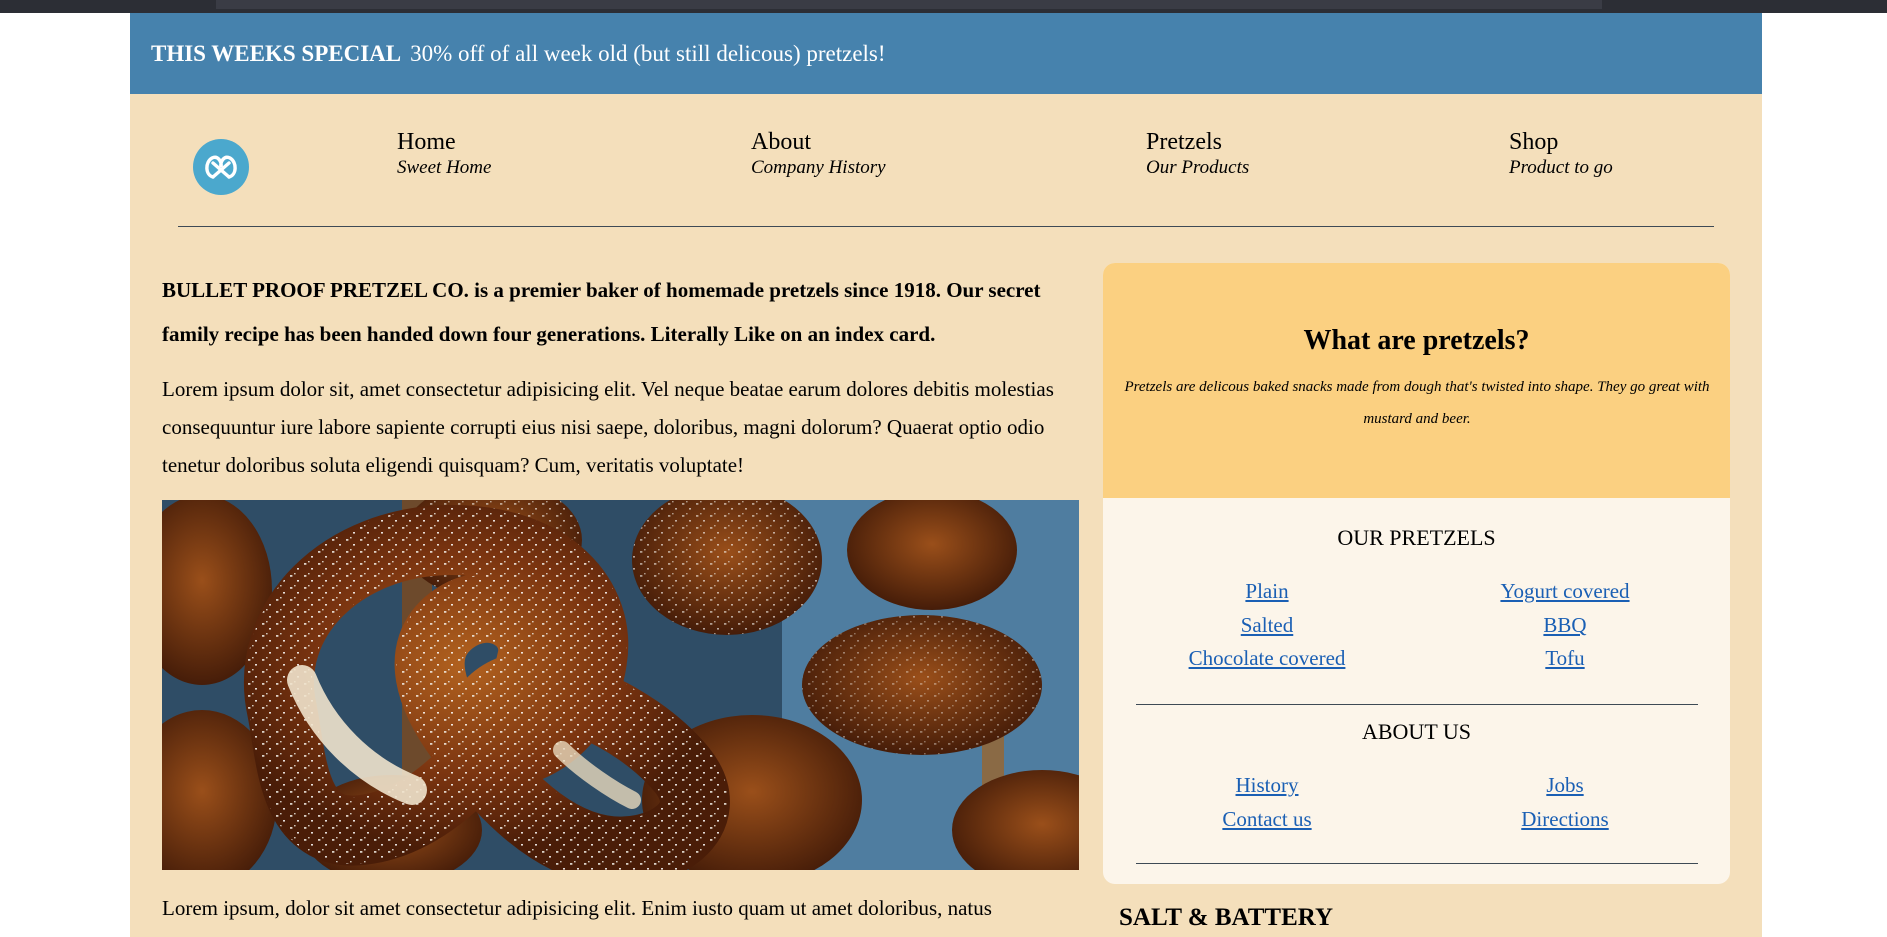 The width and height of the screenshot is (1887, 937). I want to click on nav-item-subtitle: Product to go, so click(1561, 167).